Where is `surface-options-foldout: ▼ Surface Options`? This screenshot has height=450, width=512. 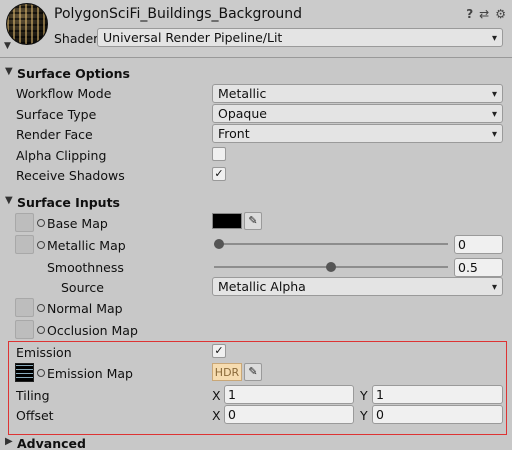
surface-options-foldout: ▼ Surface Options is located at coordinates (256, 74).